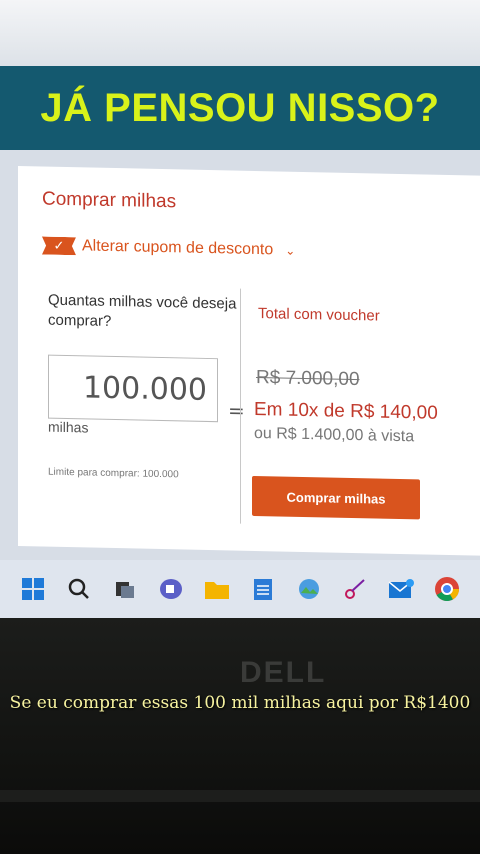 This screenshot has height=854, width=480. I want to click on notepad-icon, so click(263, 589).